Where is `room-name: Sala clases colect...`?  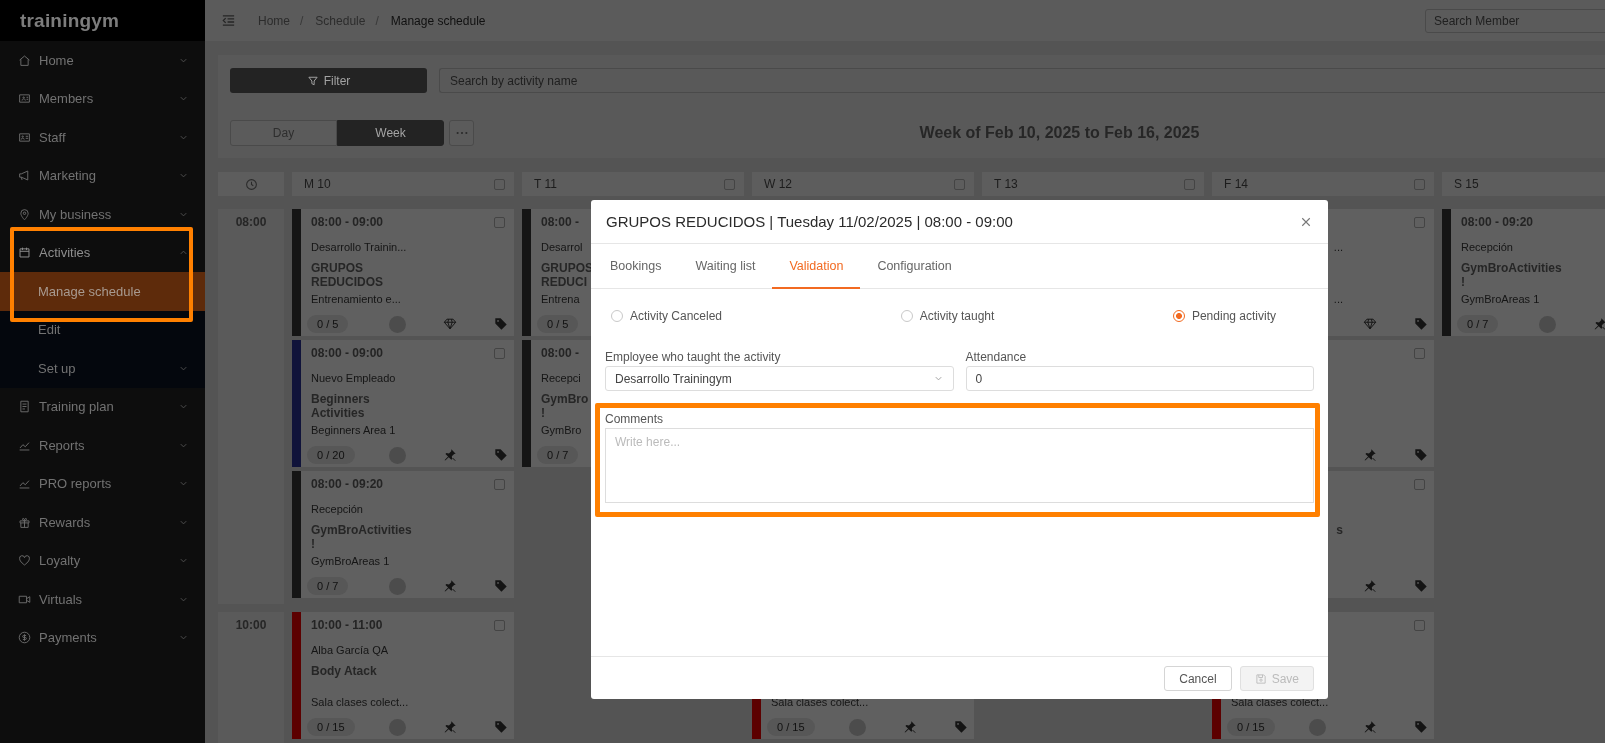 room-name: Sala clases colect... is located at coordinates (360, 702).